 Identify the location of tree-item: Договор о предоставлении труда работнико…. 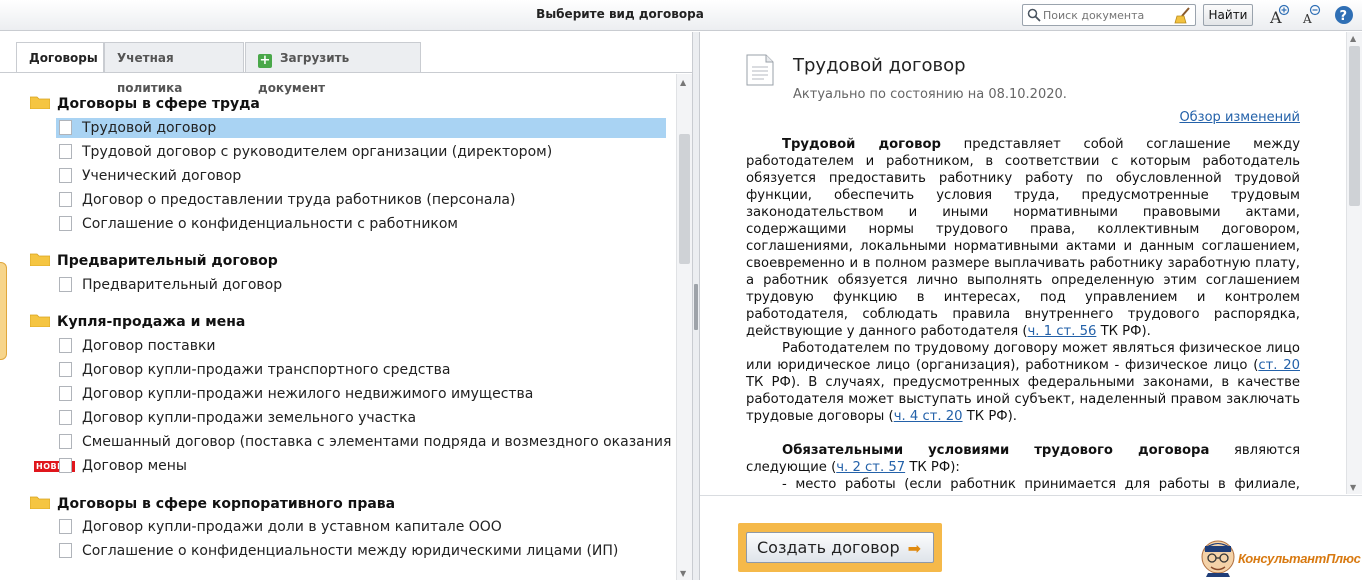
(361, 200).